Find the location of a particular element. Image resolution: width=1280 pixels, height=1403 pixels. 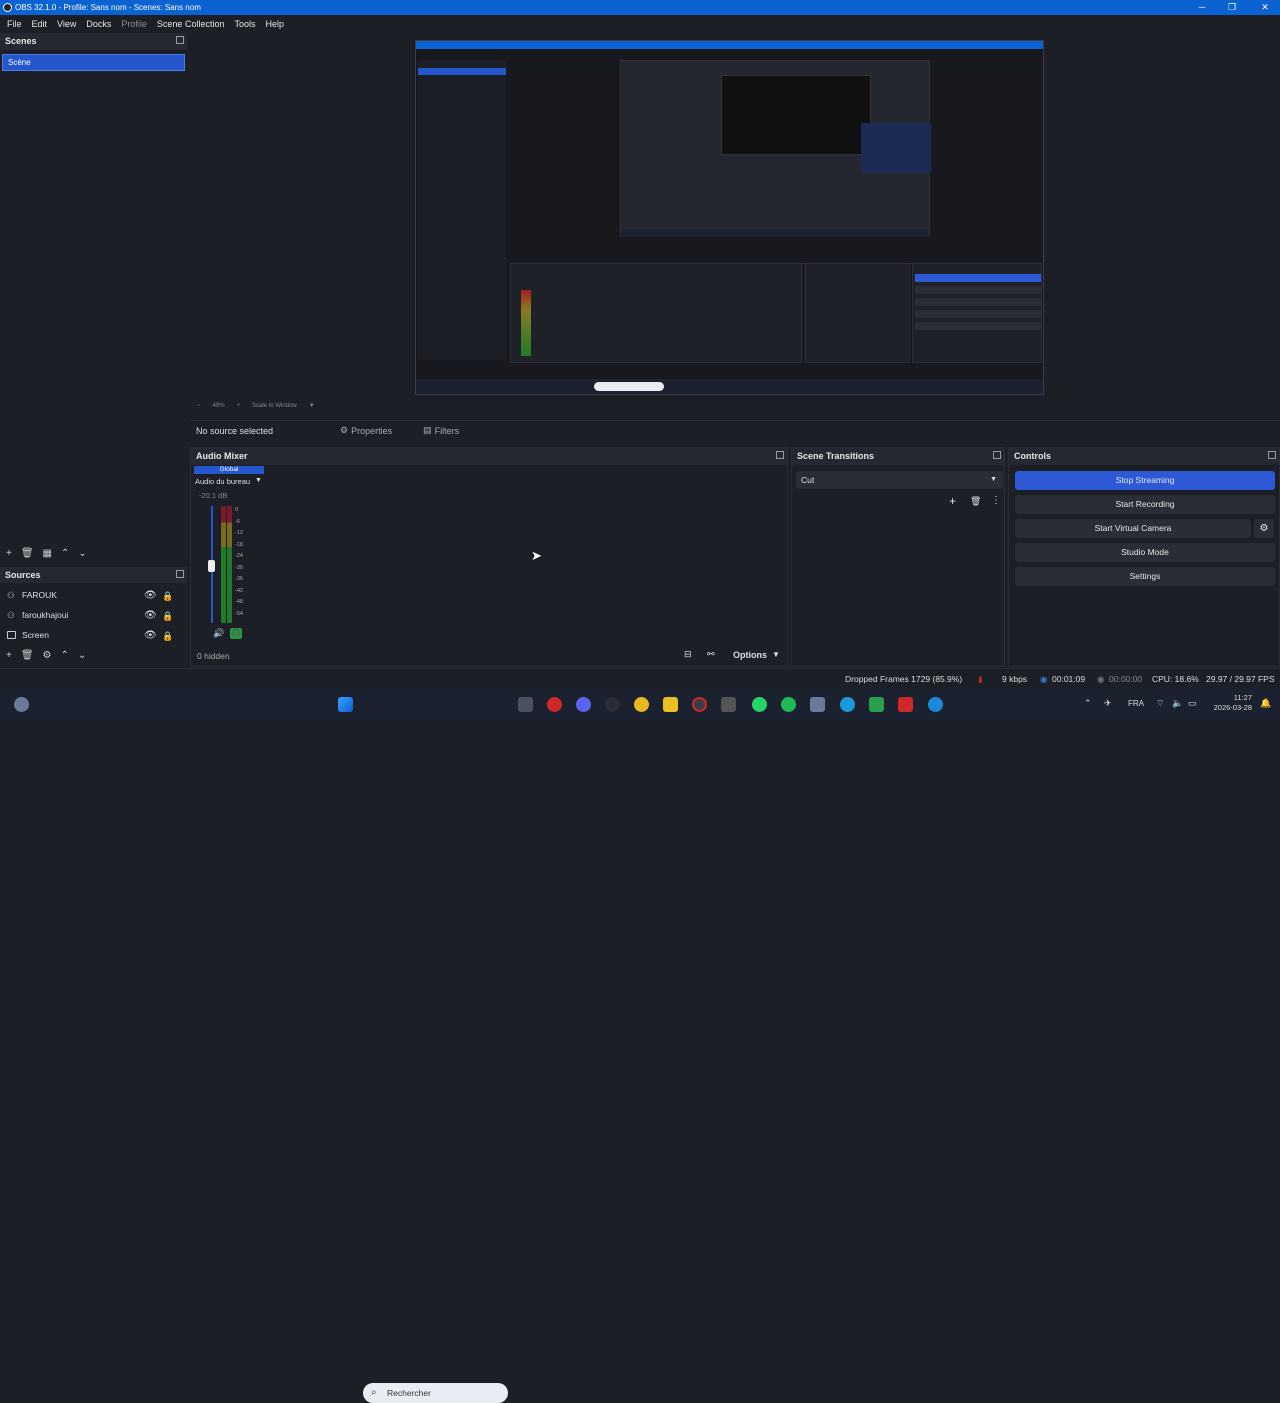

tab-global: Global is located at coordinates (229, 470).